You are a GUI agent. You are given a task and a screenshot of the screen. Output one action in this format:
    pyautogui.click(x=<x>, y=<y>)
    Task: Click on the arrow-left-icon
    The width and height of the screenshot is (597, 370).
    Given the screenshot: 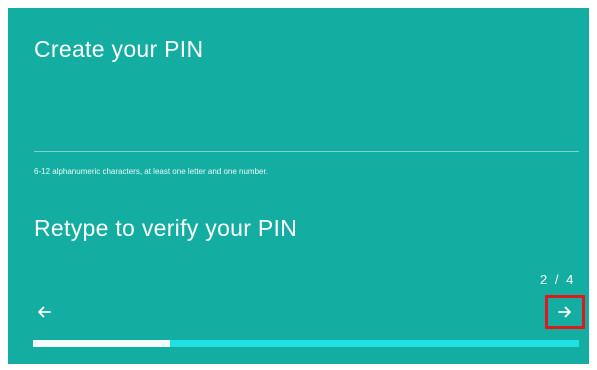 What is the action you would take?
    pyautogui.click(x=44, y=312)
    